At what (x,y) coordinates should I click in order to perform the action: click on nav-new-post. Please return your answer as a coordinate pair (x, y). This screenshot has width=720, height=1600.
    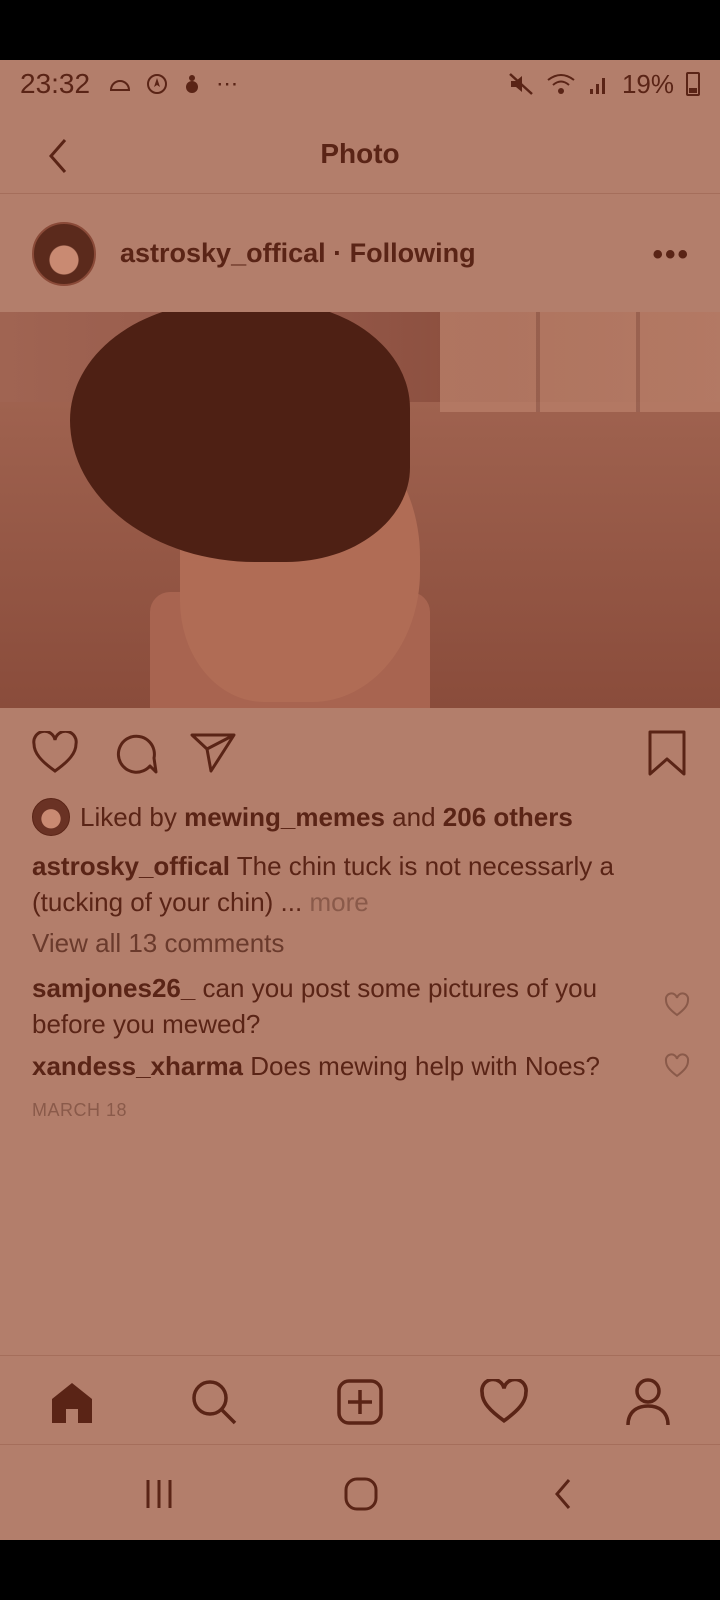
    Looking at the image, I should click on (360, 1402).